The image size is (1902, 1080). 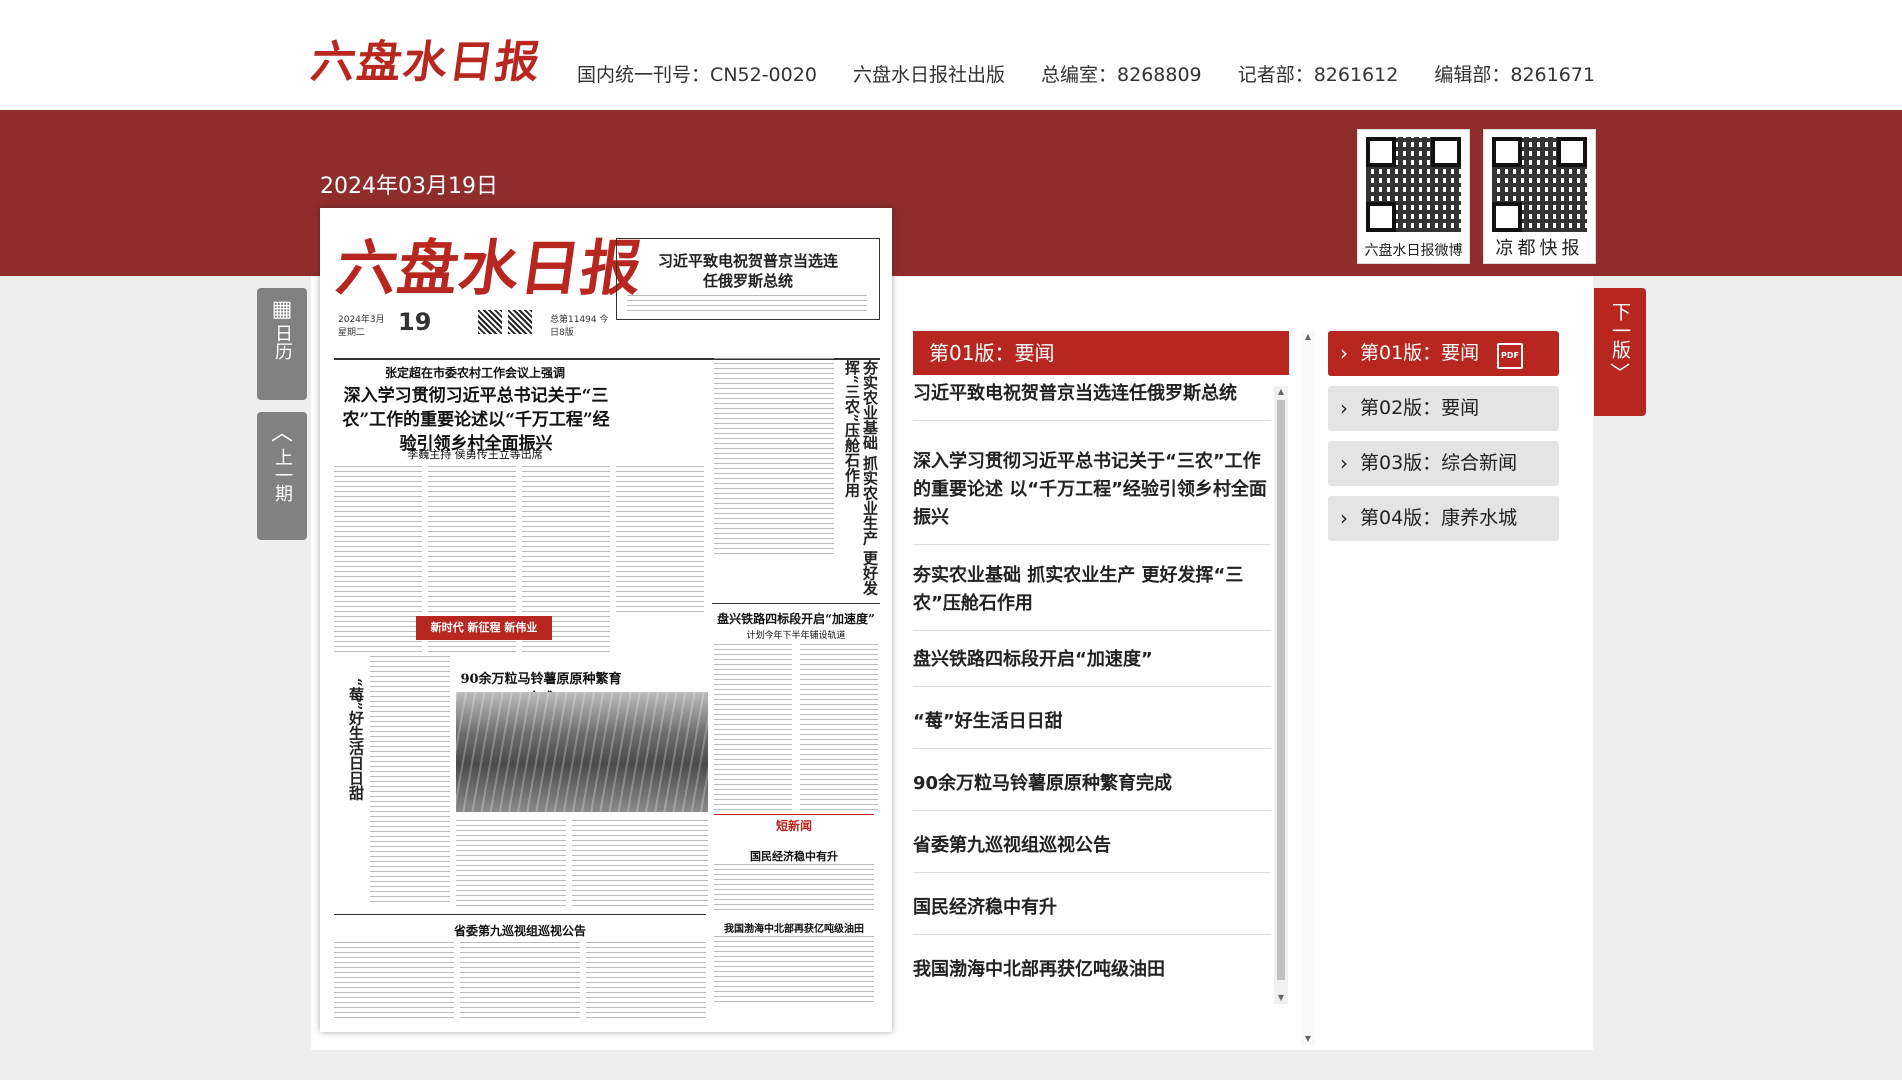 What do you see at coordinates (796, 618) in the screenshot?
I see `railway-headline: 盘兴铁路四标段开启“加速度”` at bounding box center [796, 618].